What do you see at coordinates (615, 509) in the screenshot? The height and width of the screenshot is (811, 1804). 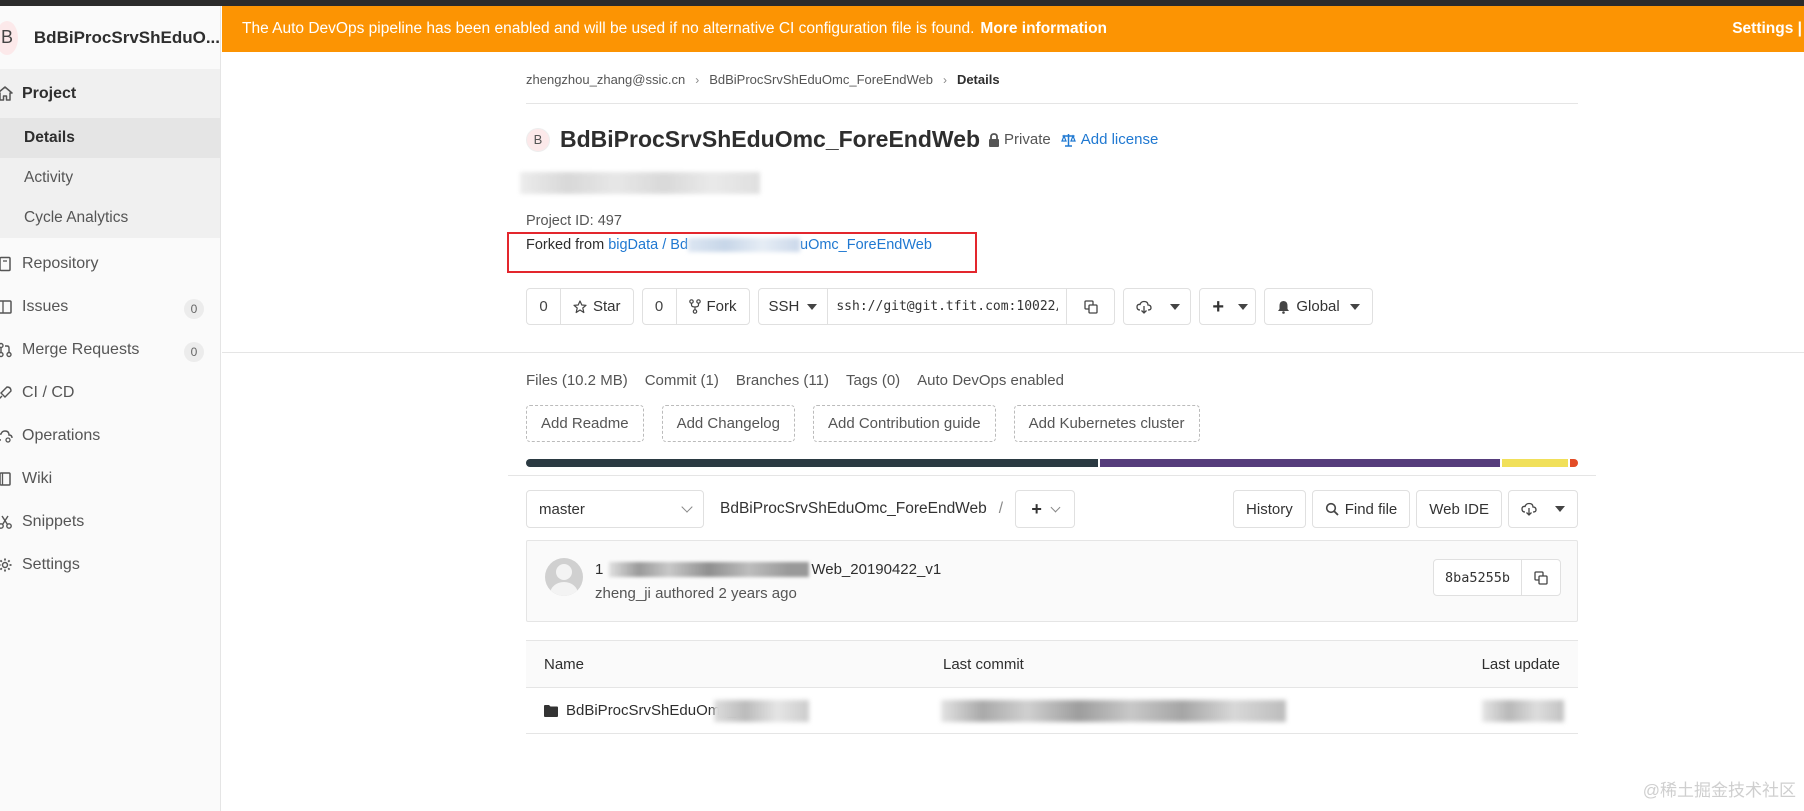 I see `branch-select: master` at bounding box center [615, 509].